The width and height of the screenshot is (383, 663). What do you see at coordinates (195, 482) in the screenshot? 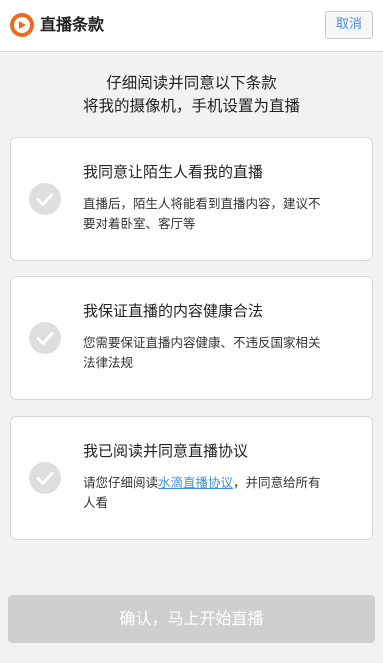
I see `agreement-link: 水滴直播协议` at bounding box center [195, 482].